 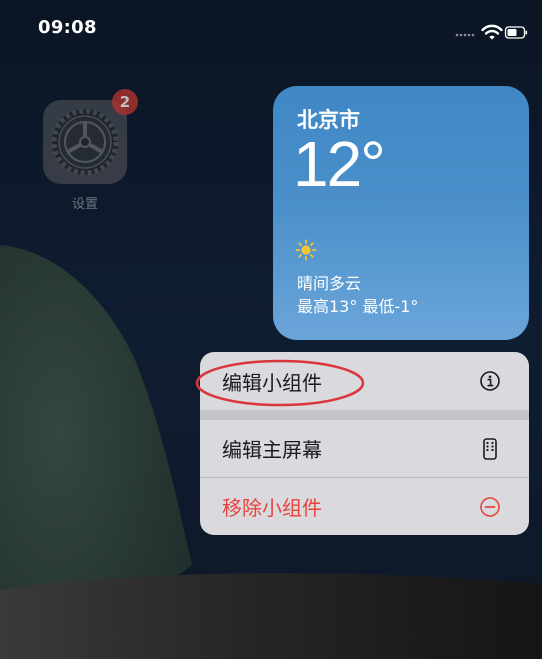 What do you see at coordinates (364, 448) in the screenshot?
I see `menu-item-edit-home-screen: 编辑主屏幕` at bounding box center [364, 448].